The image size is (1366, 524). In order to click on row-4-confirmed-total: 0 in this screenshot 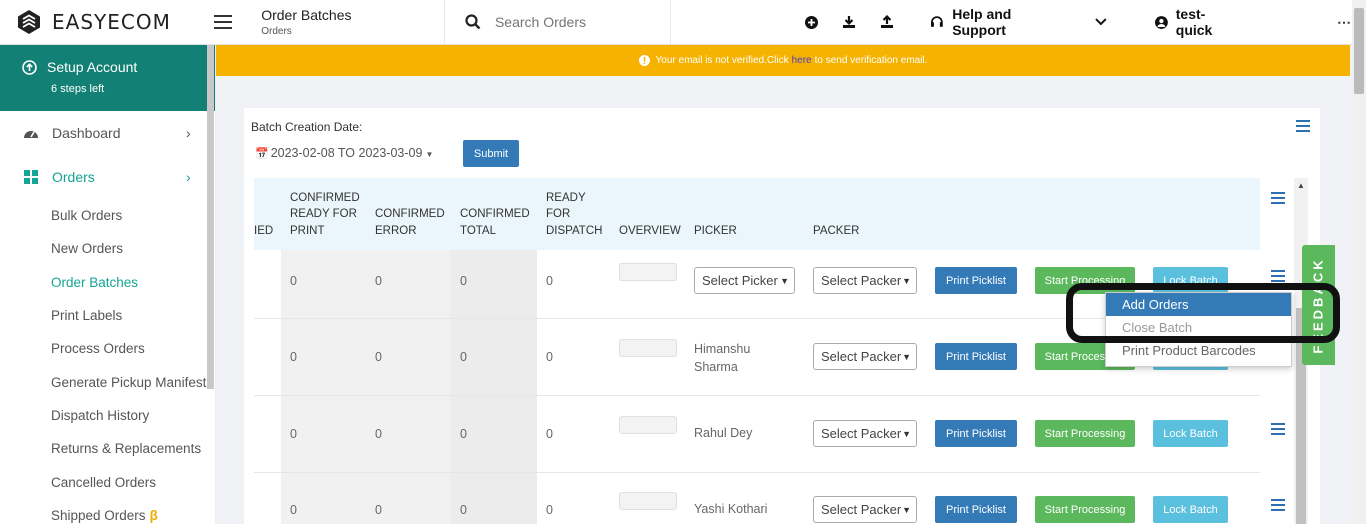, I will do `click(463, 510)`.